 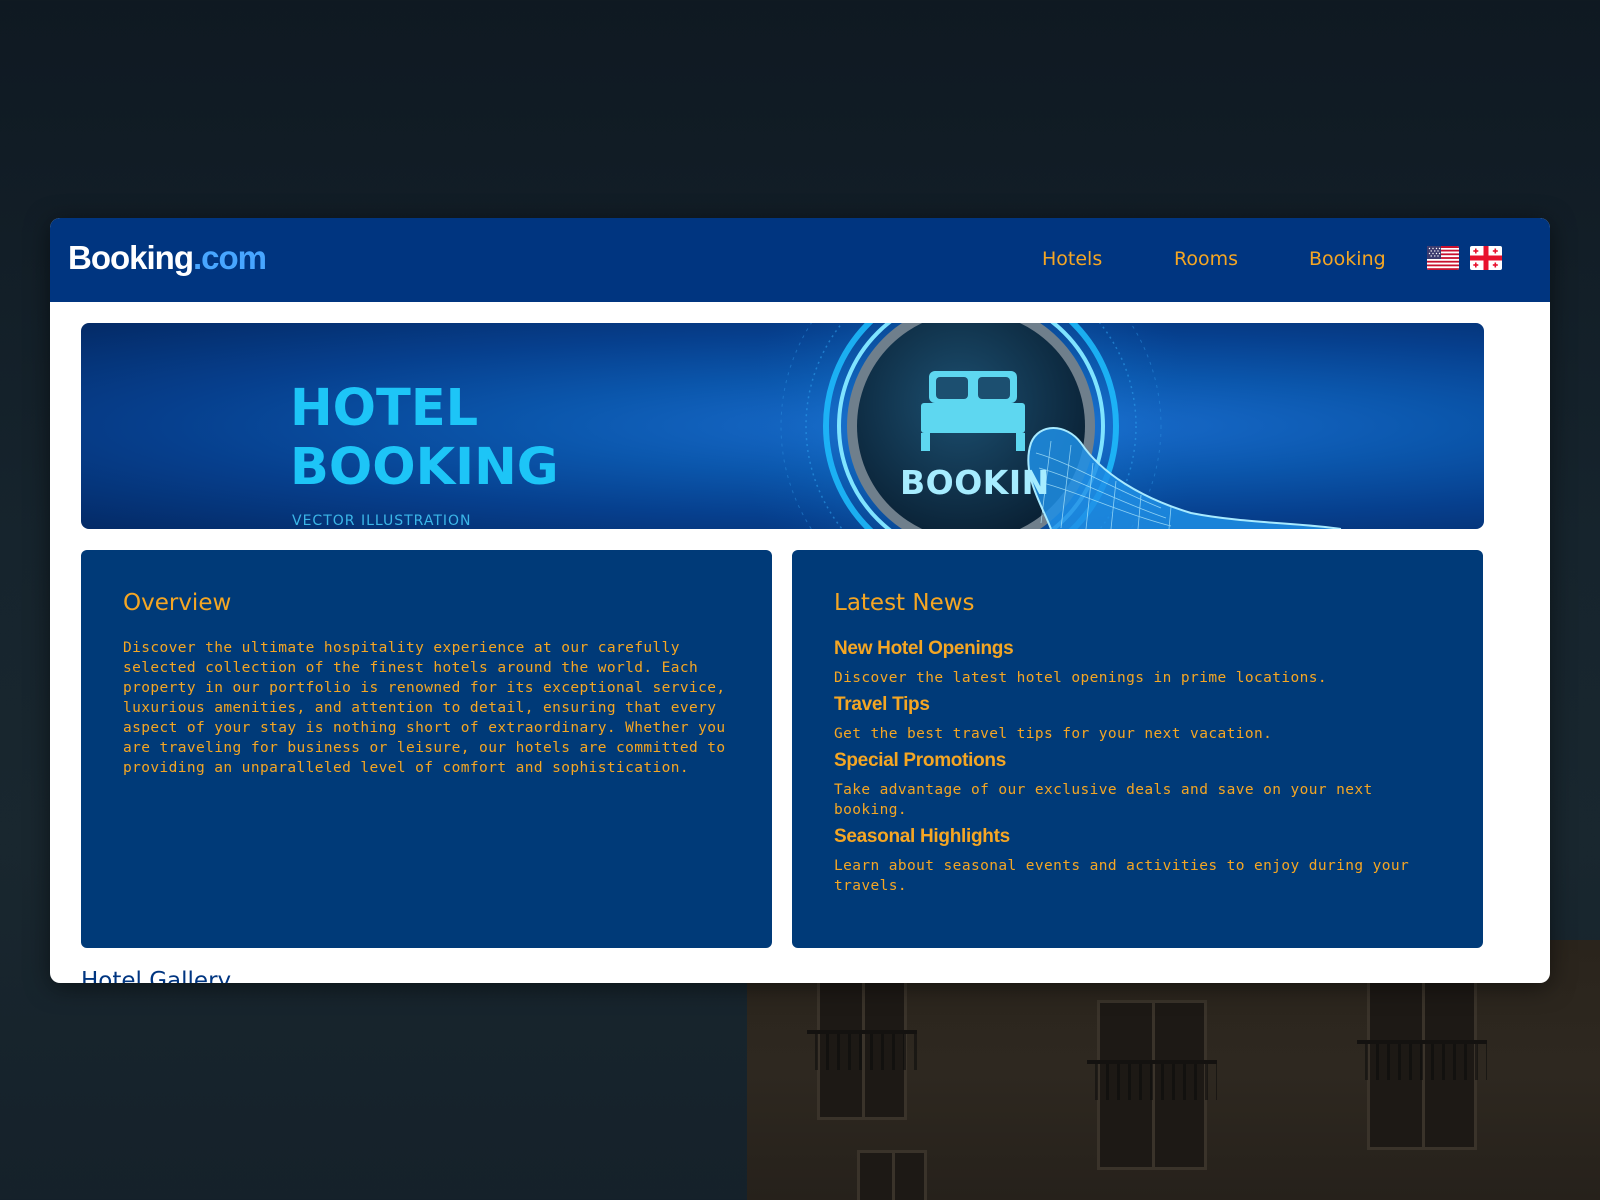 I want to click on nav-booking-link: Booking, so click(x=1347, y=259).